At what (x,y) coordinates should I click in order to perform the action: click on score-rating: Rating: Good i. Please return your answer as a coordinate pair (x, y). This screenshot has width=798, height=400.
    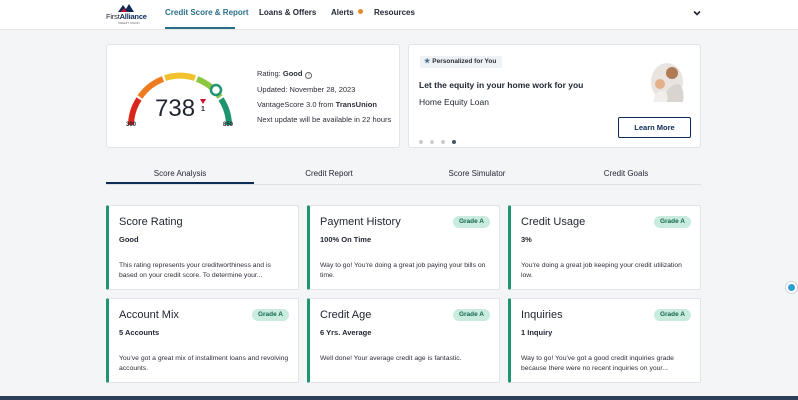
    Looking at the image, I should click on (285, 74).